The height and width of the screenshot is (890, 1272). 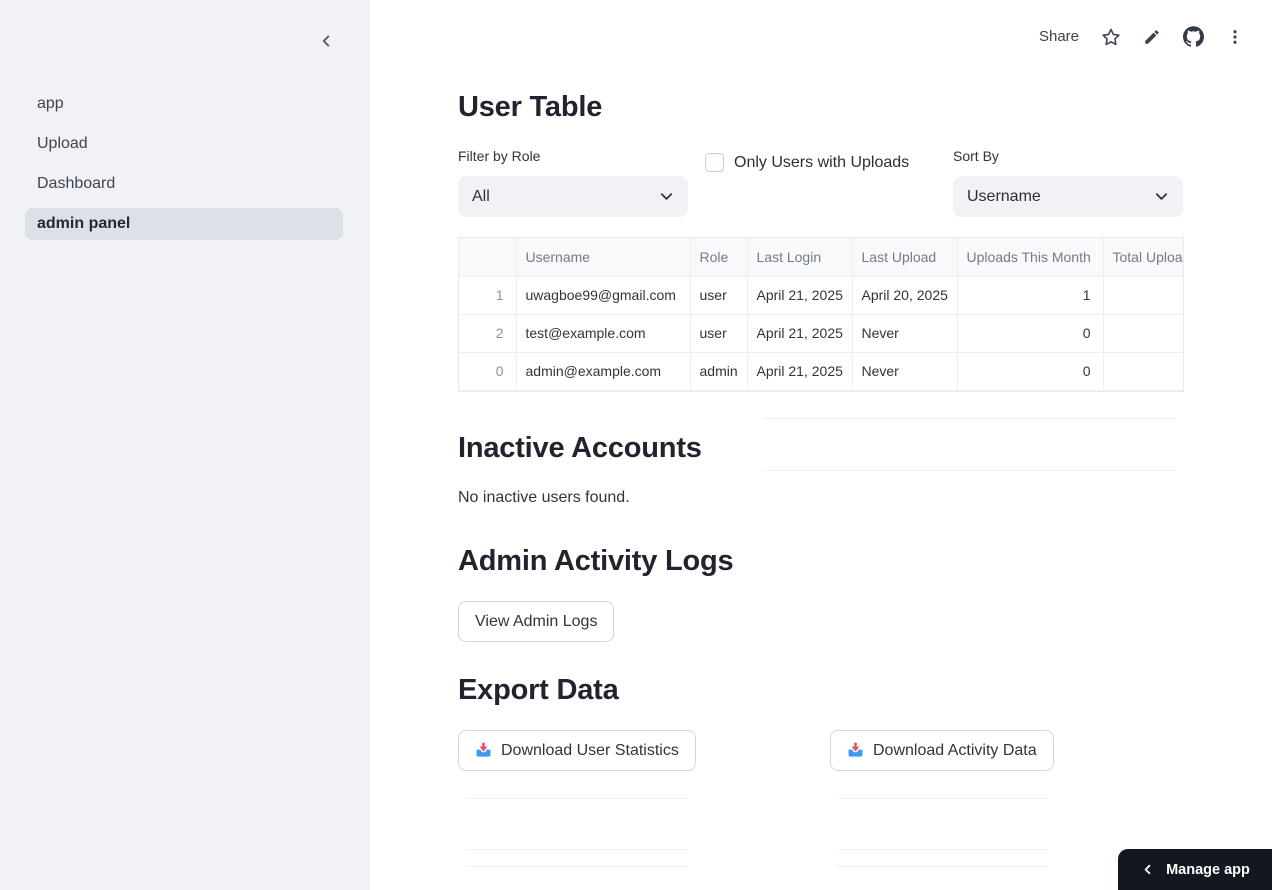 I want to click on cell-last-upload: April 20, 2025, so click(x=905, y=295).